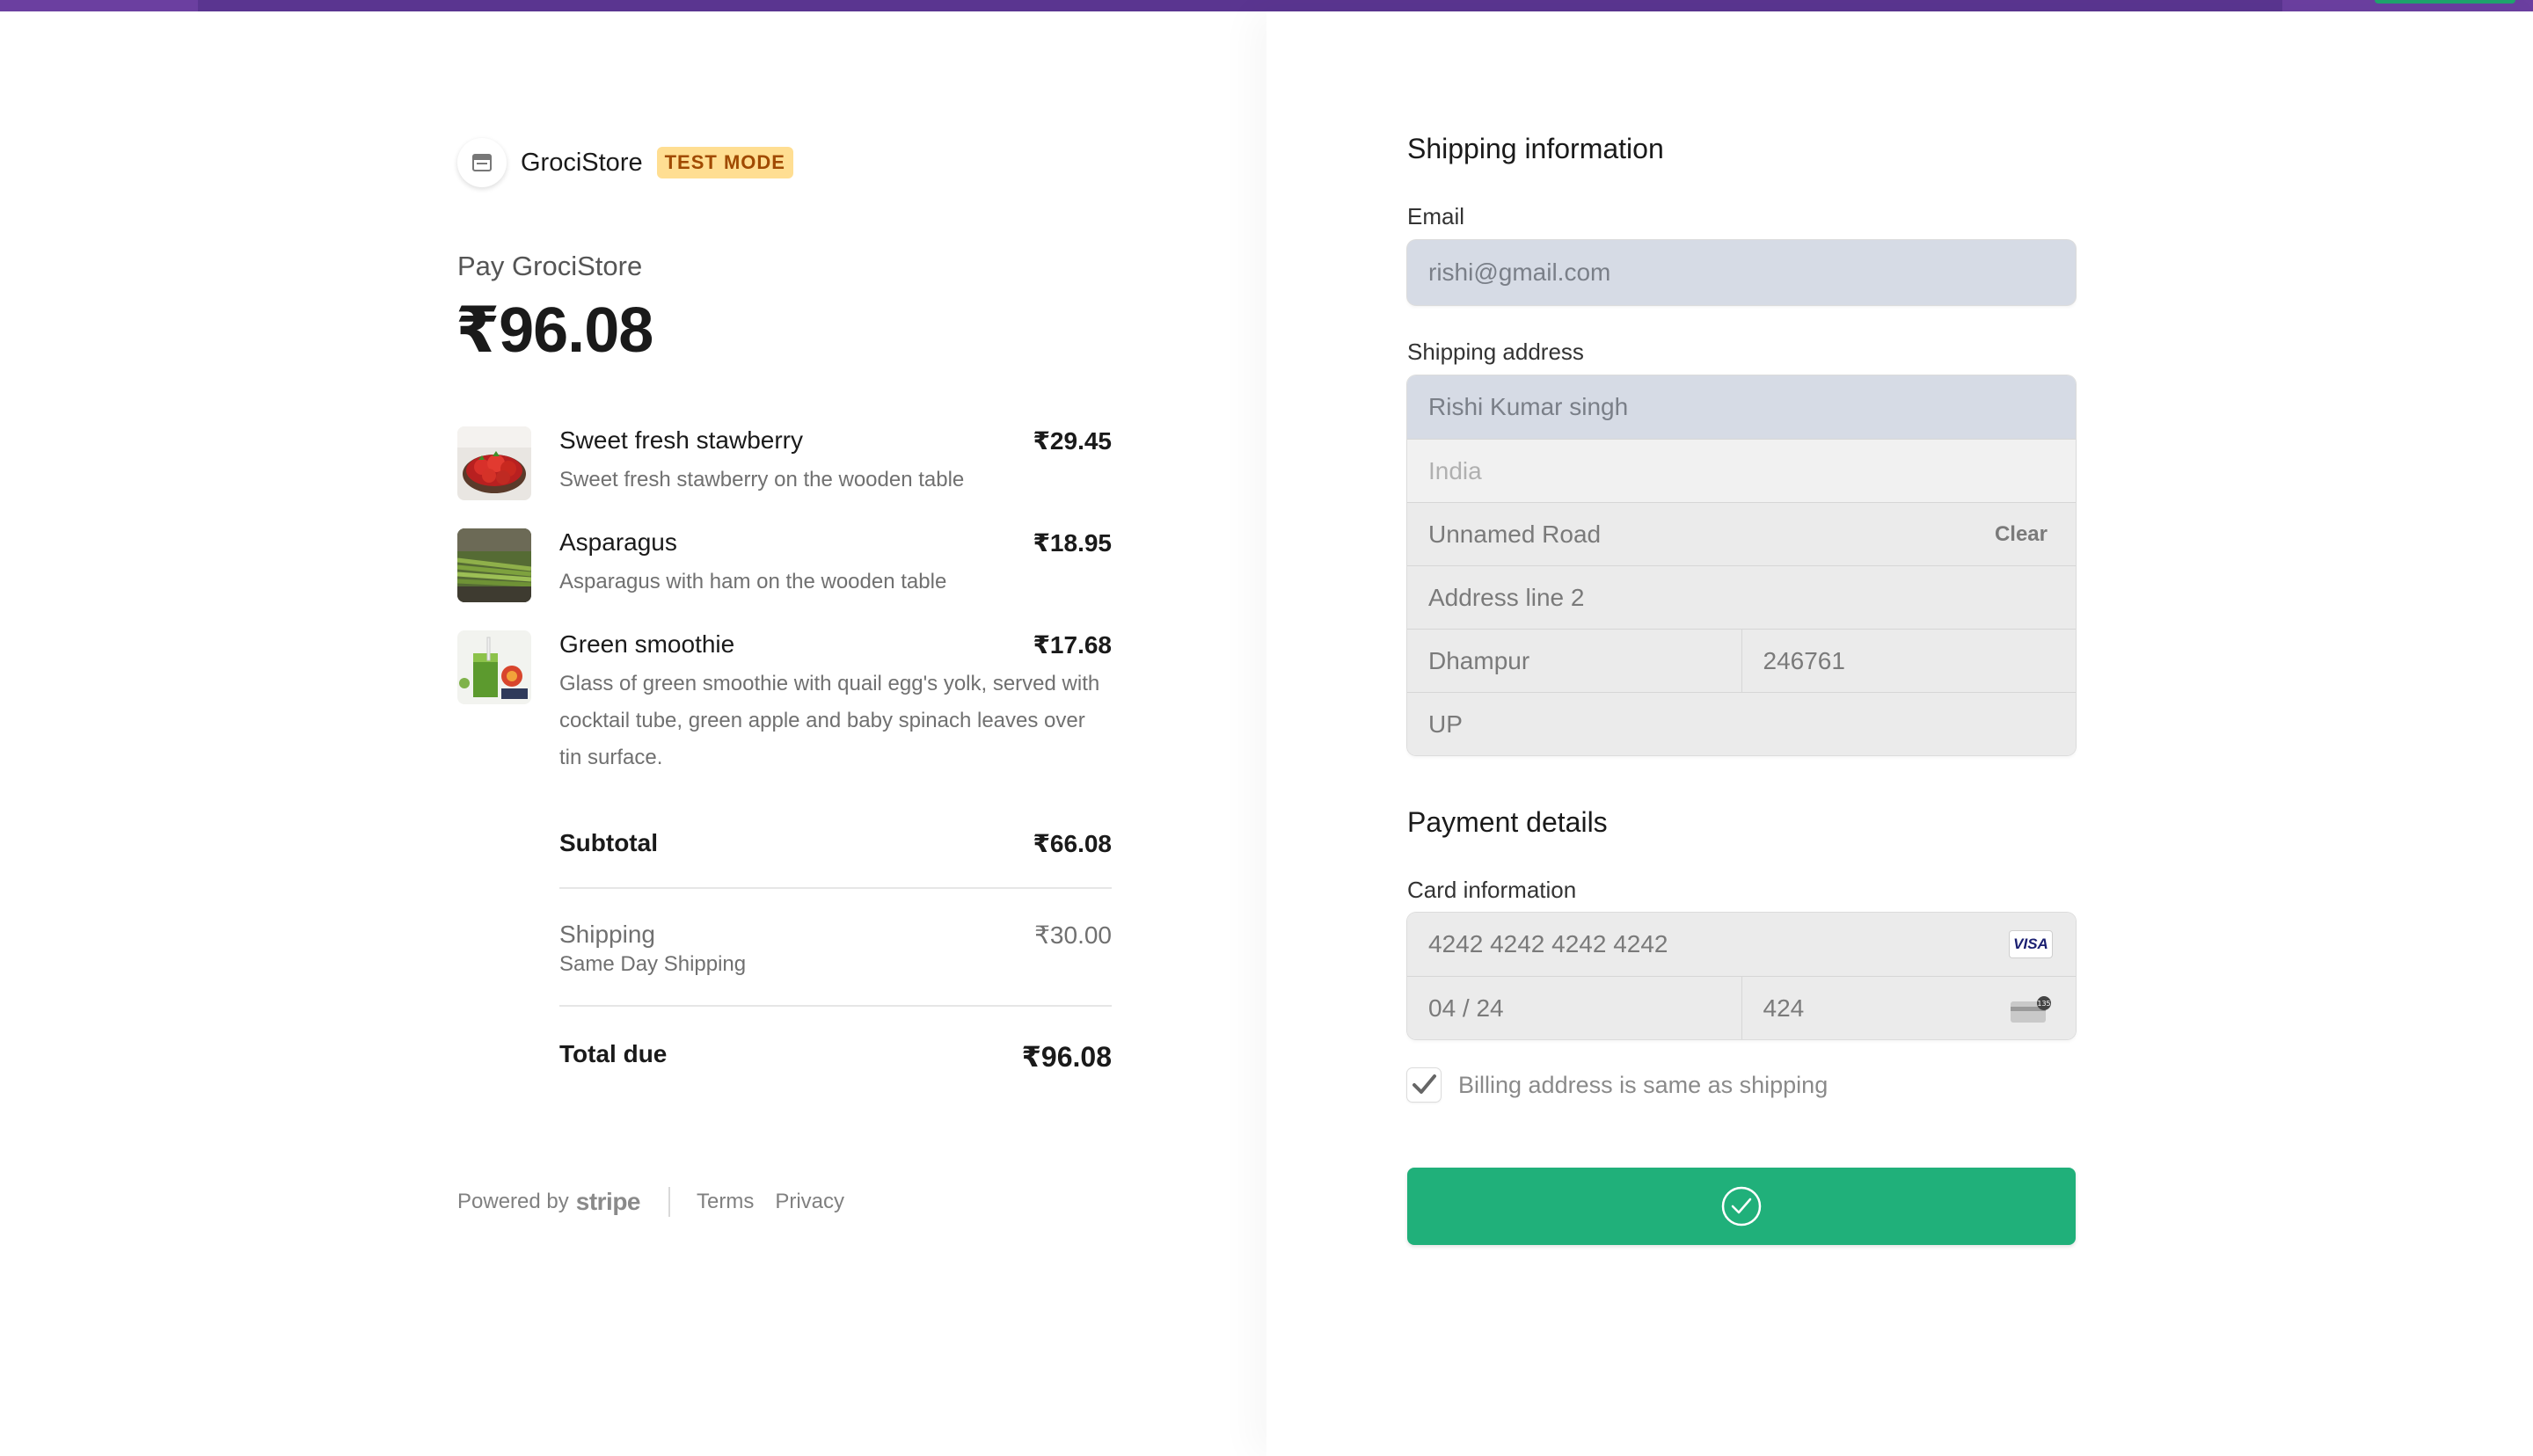 The image size is (2533, 1456). What do you see at coordinates (608, 842) in the screenshot?
I see `subtotal-label: Subtotal` at bounding box center [608, 842].